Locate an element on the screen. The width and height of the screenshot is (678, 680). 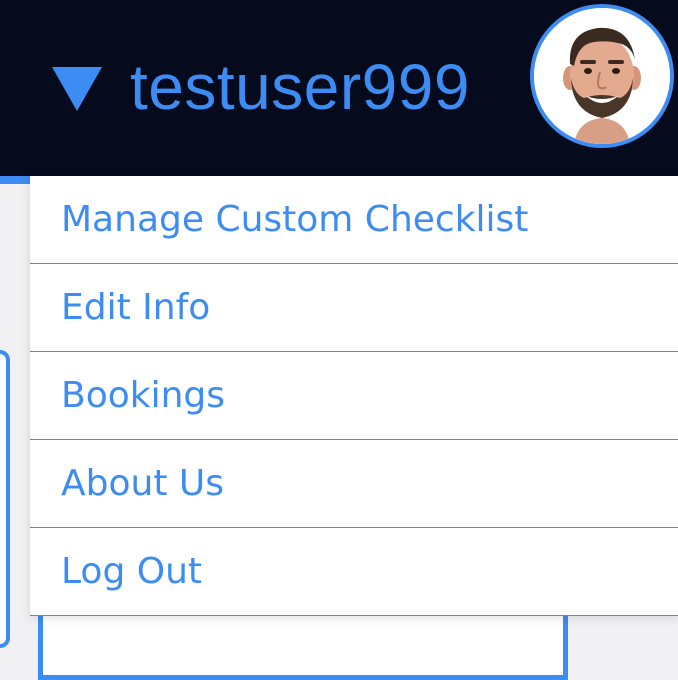
menu-item-log-out: Log Out is located at coordinates (354, 572).